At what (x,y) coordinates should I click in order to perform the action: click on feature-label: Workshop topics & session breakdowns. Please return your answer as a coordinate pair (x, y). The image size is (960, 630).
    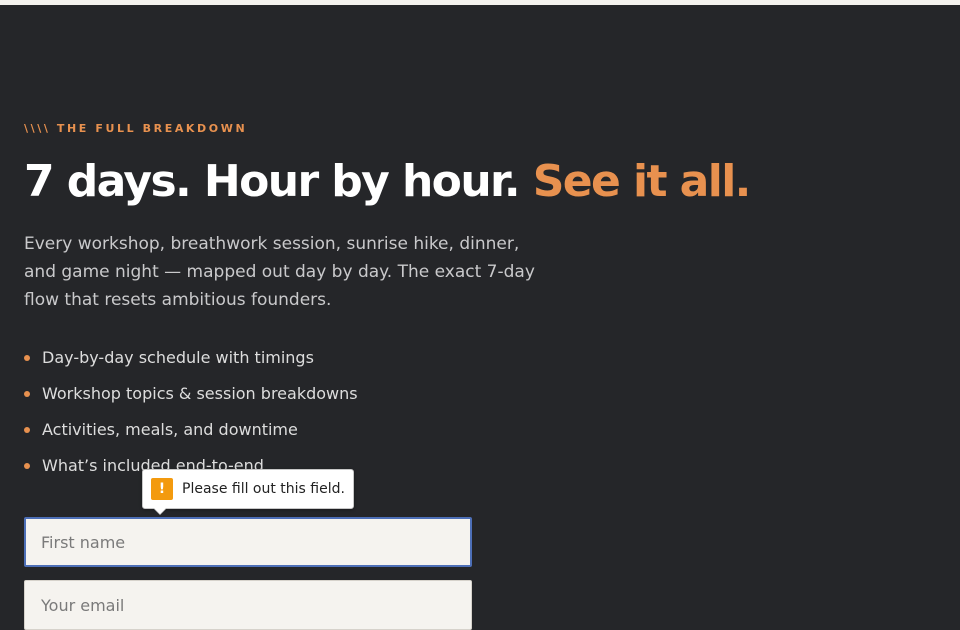
    Looking at the image, I should click on (200, 393).